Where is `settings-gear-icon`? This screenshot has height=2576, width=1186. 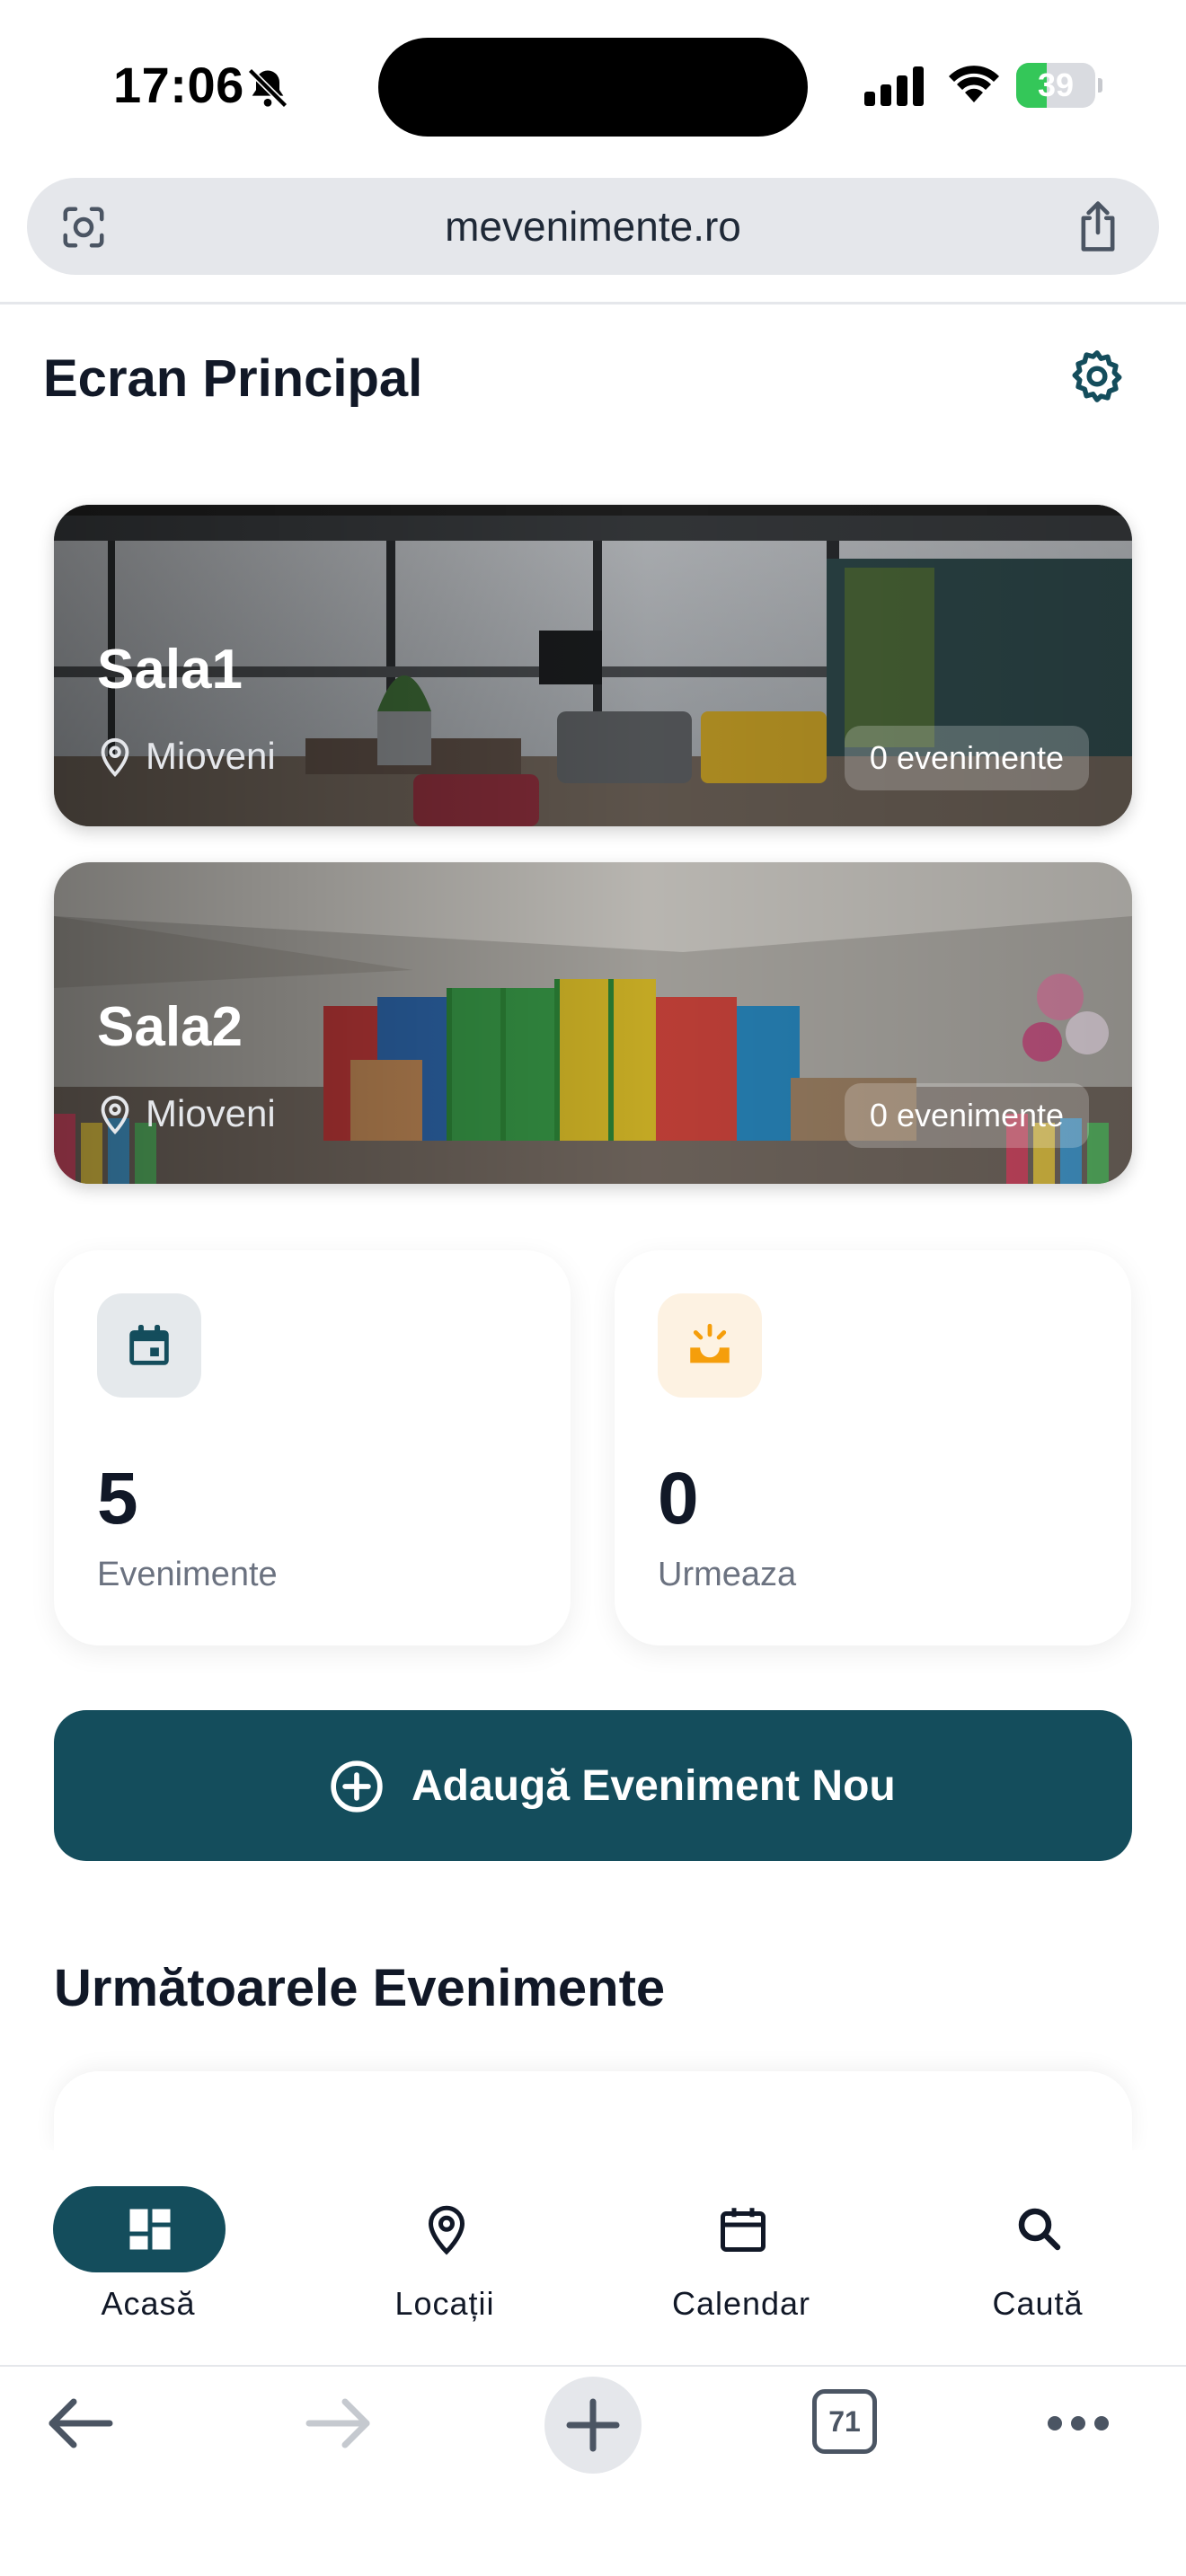 settings-gear-icon is located at coordinates (1097, 376).